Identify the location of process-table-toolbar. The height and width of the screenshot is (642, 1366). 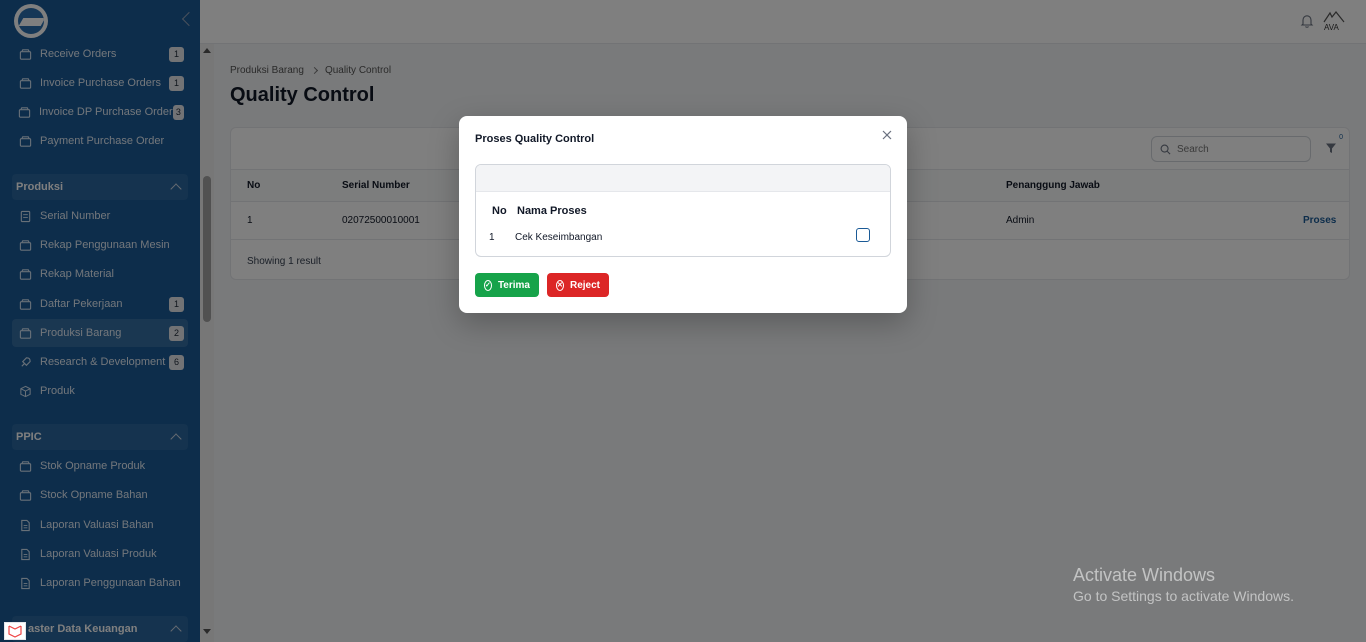
(683, 178).